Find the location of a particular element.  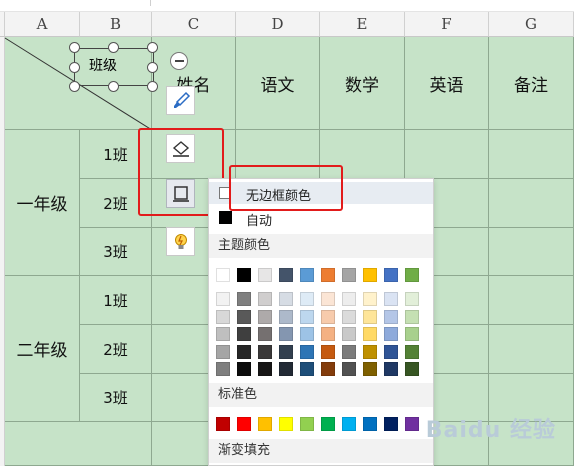

header-cell-chinese: 语文 is located at coordinates (278, 83).